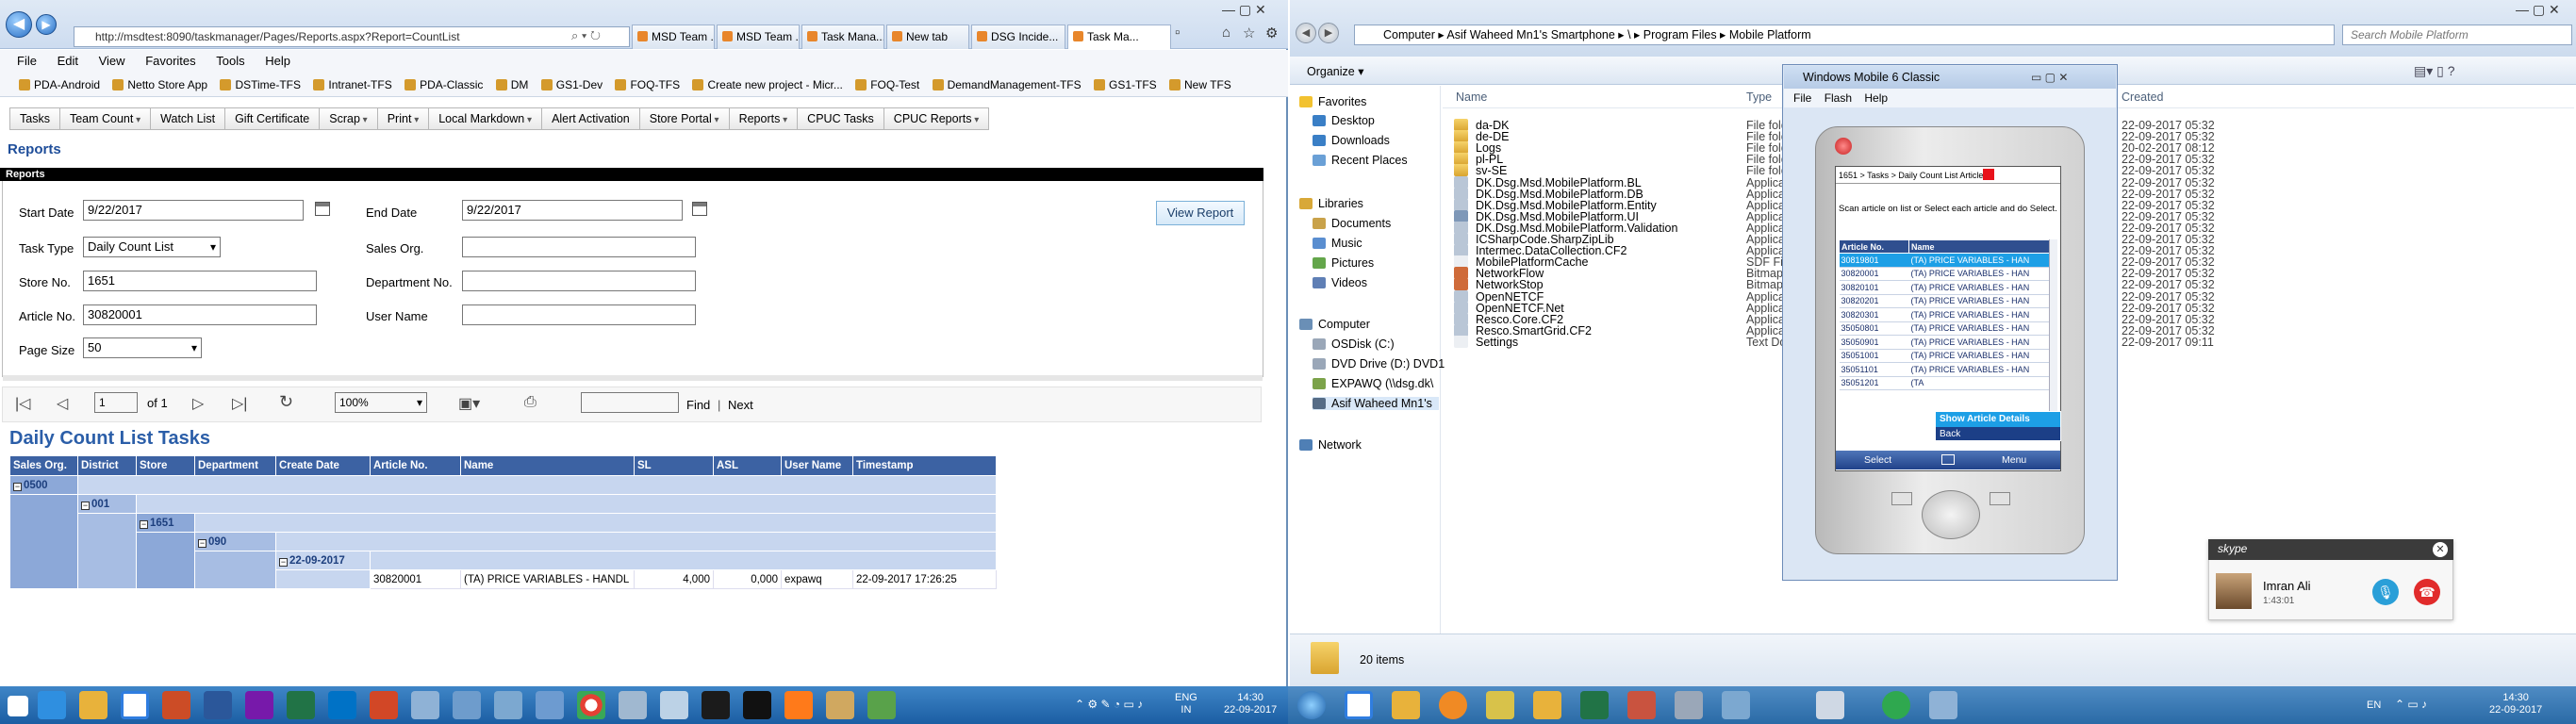  What do you see at coordinates (27, 61) in the screenshot?
I see `menu-file: File` at bounding box center [27, 61].